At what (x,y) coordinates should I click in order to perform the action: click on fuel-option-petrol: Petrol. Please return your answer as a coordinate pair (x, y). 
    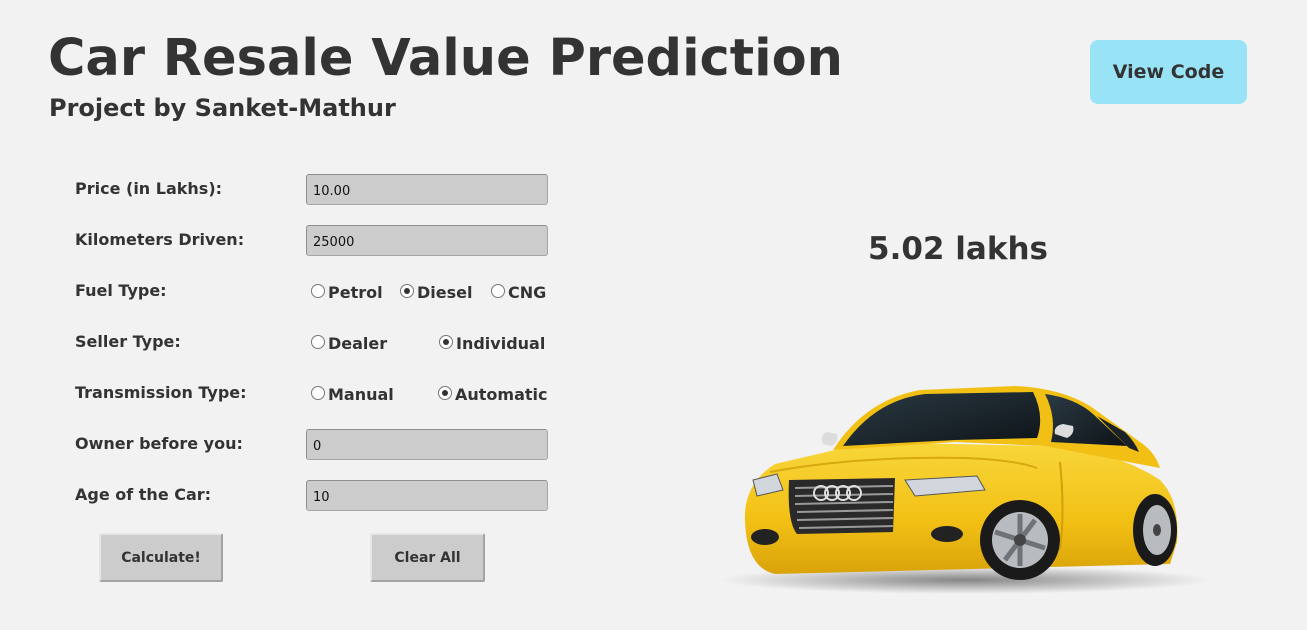
    Looking at the image, I should click on (347, 293).